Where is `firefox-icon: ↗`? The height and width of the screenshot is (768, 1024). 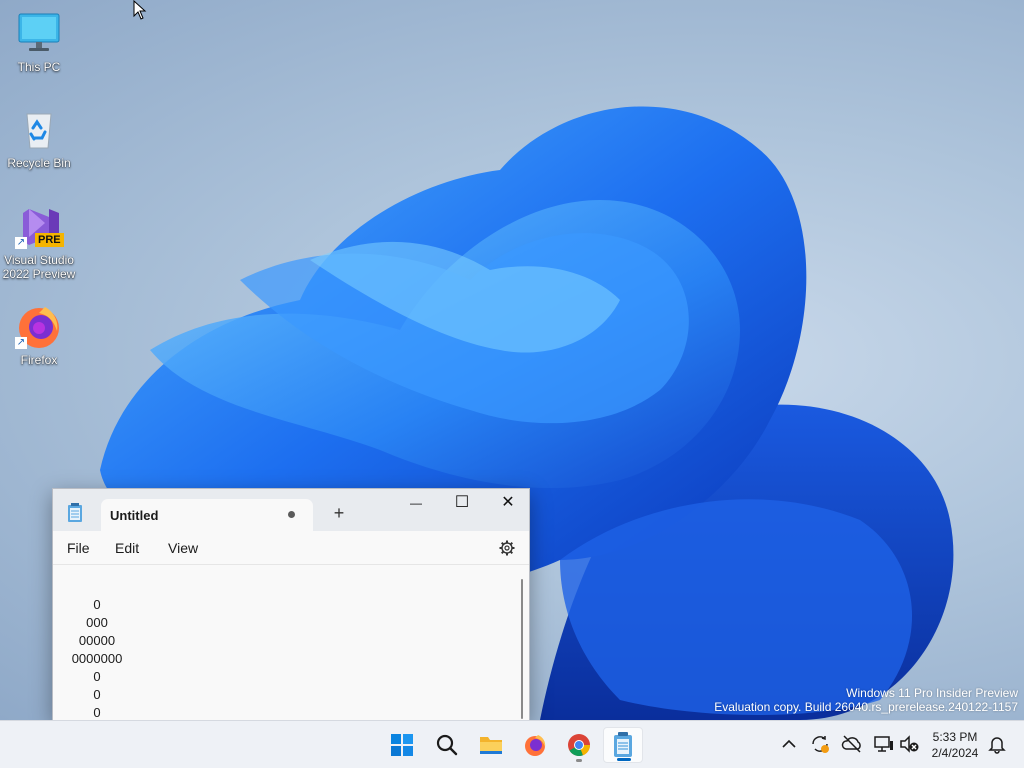
firefox-icon: ↗ is located at coordinates (39, 327).